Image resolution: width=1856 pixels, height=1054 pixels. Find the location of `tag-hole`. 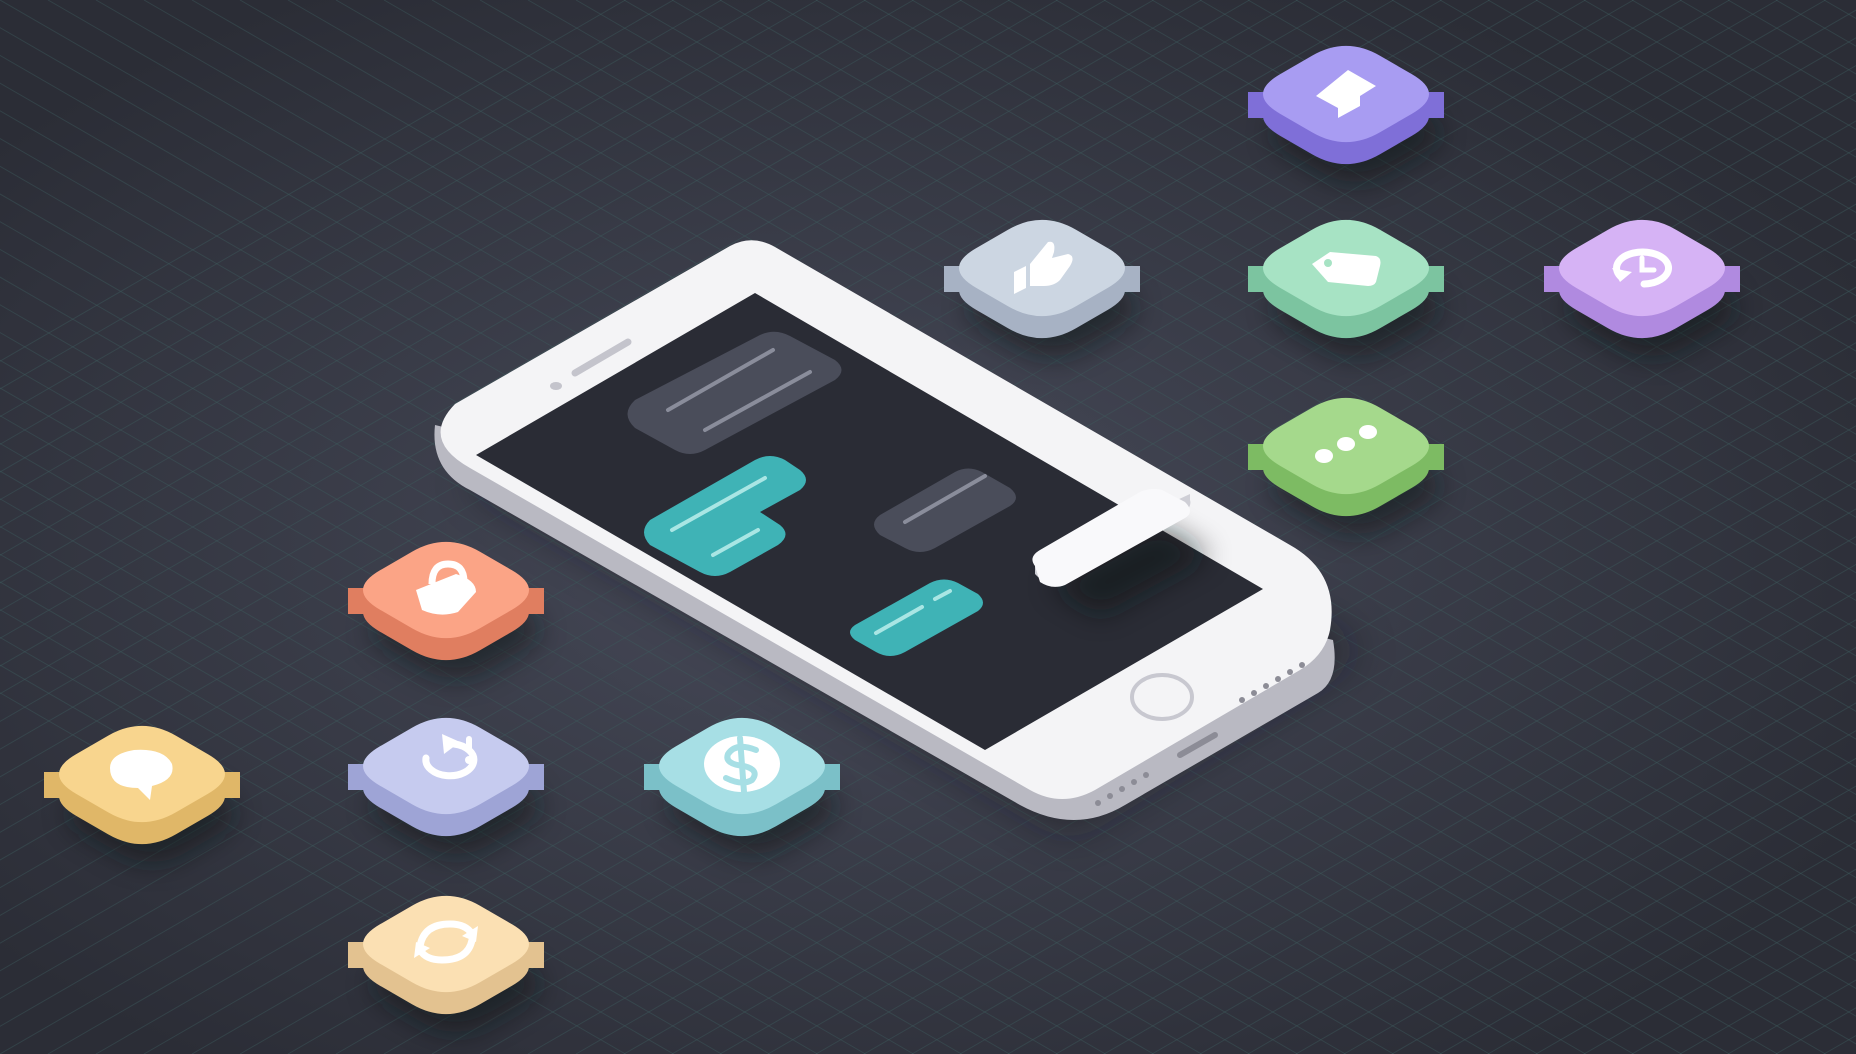

tag-hole is located at coordinates (1328, 263).